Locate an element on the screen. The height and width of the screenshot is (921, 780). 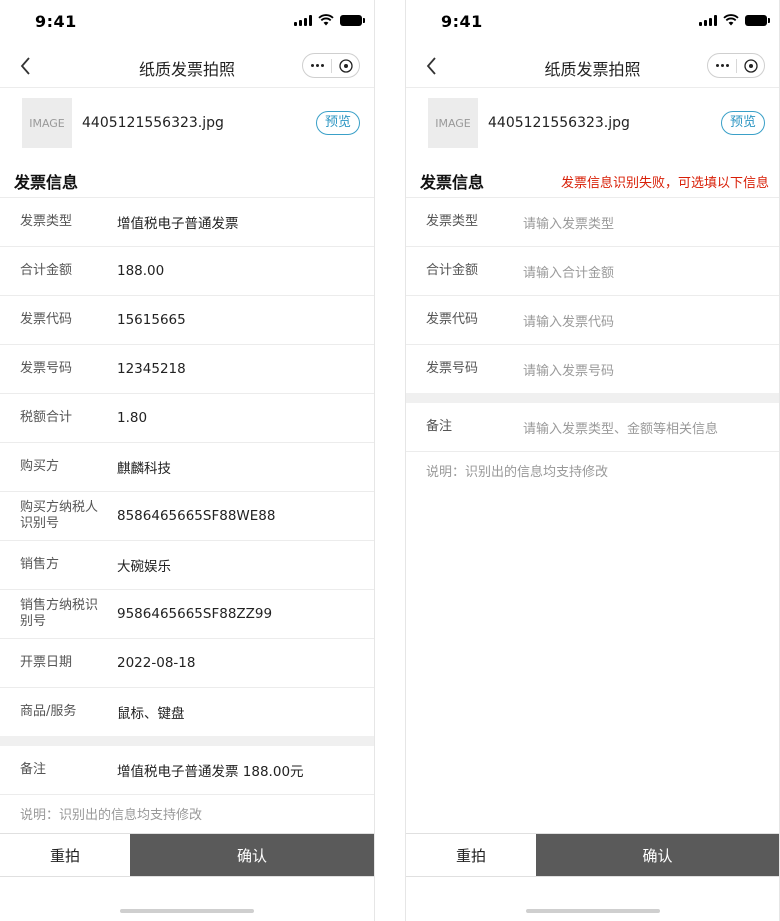
field-label: 商品/服务 is located at coordinates (48, 711).